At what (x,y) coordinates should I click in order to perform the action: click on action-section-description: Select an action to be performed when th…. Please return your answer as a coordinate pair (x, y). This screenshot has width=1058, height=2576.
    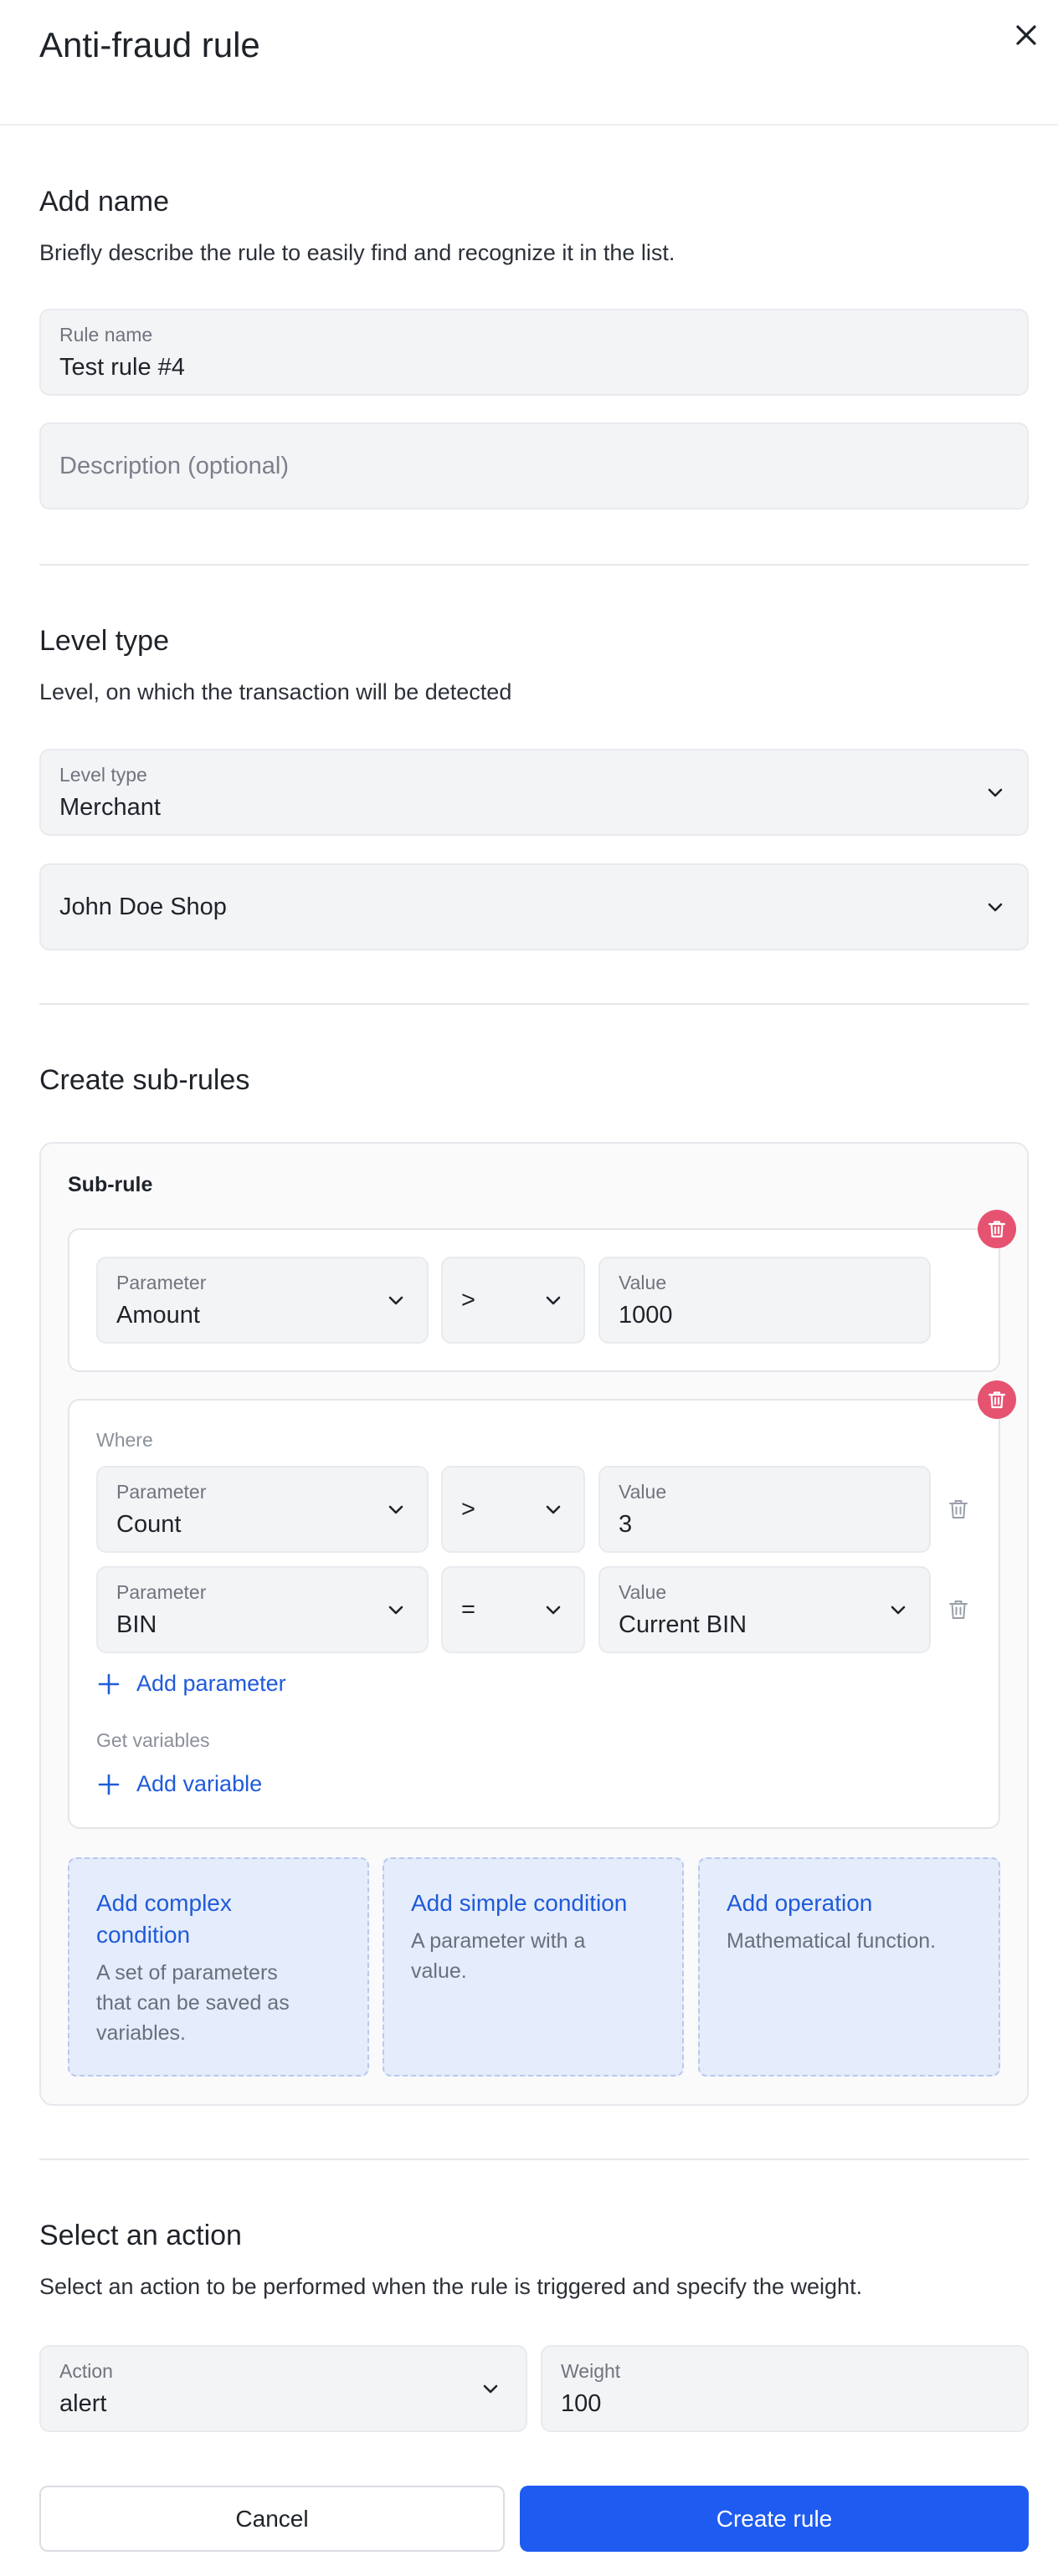
    Looking at the image, I should click on (451, 2287).